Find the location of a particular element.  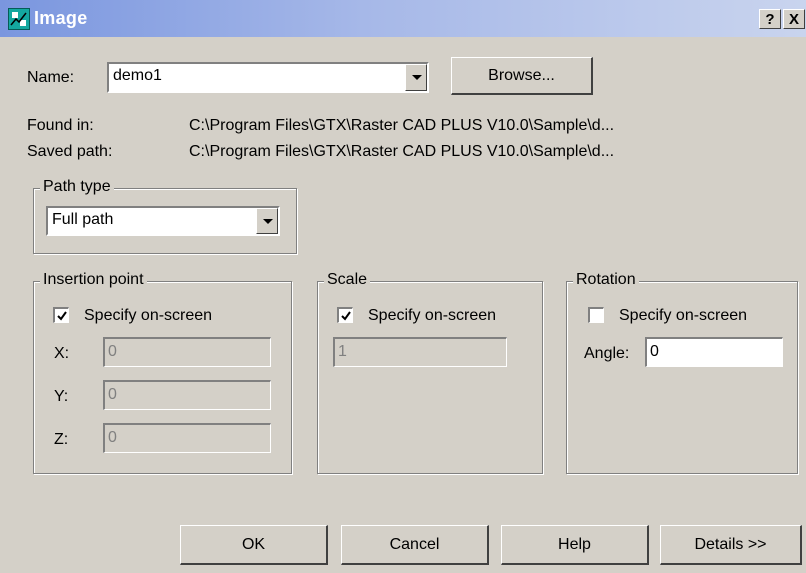

path-type-value: Full path is located at coordinates (83, 219).